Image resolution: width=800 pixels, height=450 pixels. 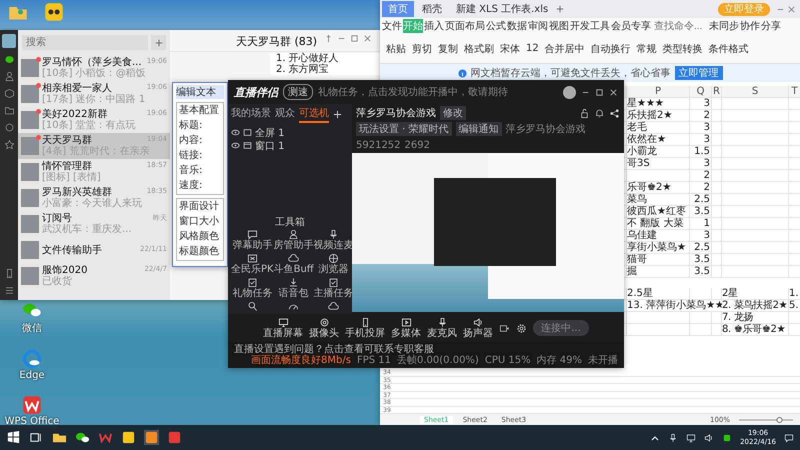 I want to click on ribbon-button: 宋体, so click(x=510, y=49).